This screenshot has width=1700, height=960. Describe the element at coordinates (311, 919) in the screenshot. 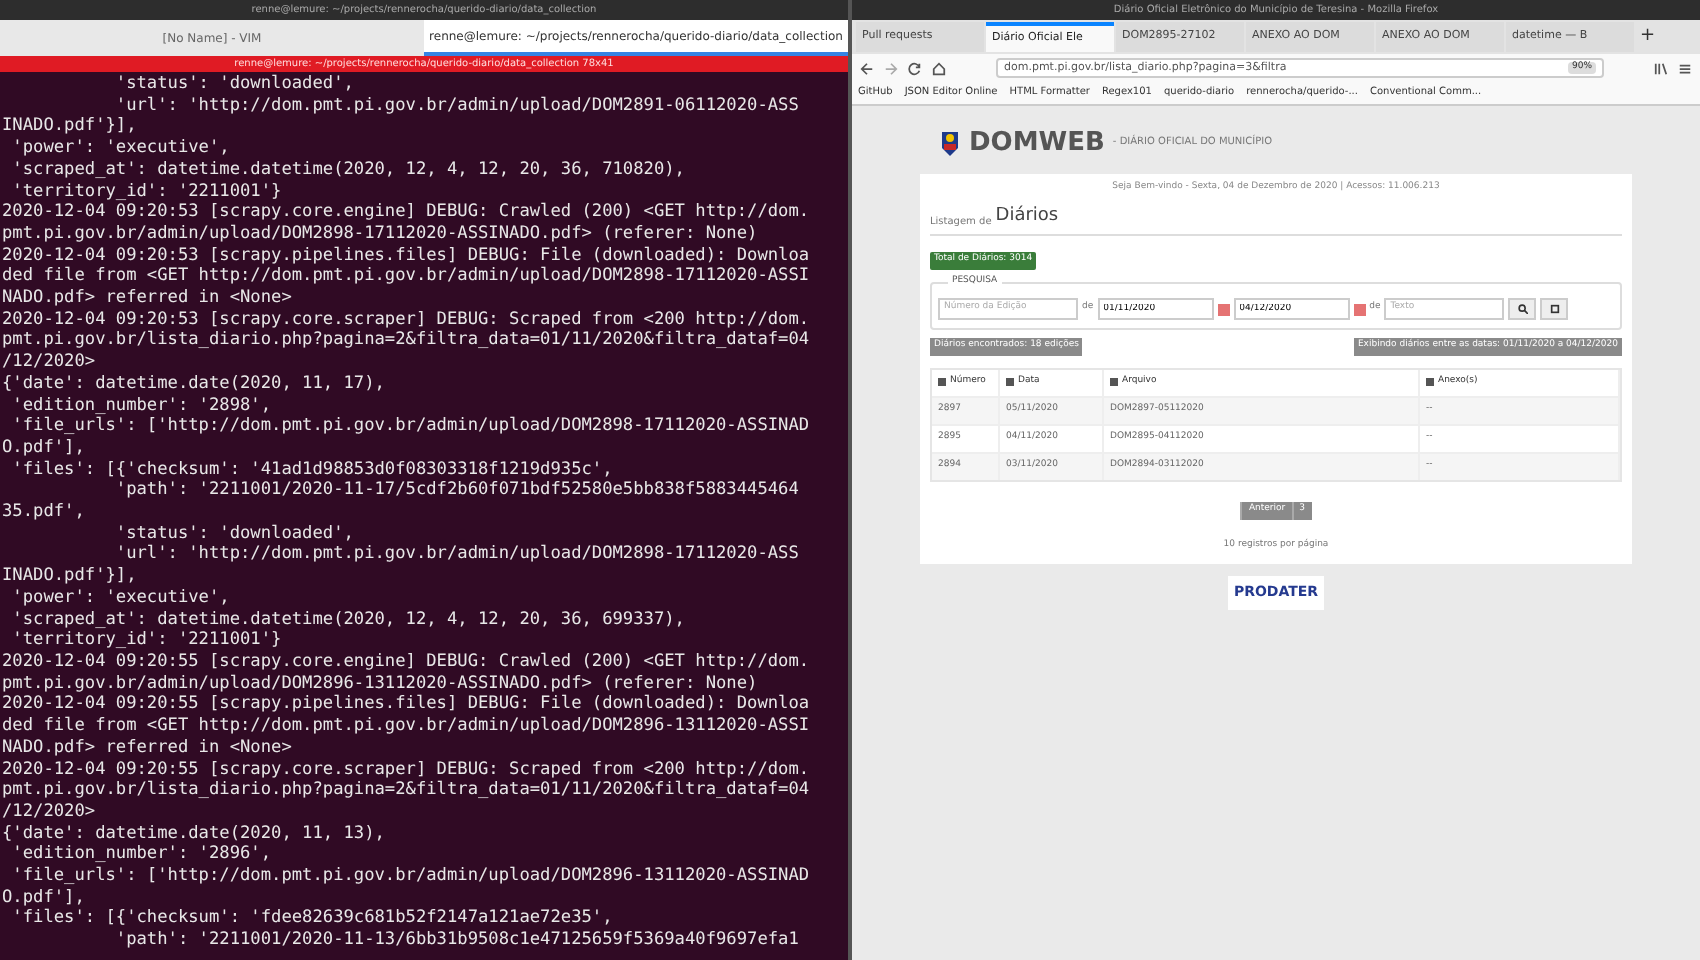

I see `terminal-line: 'files': [{'checksum': 'fdee82639c681b52f2147a121ae72e35',` at that location.